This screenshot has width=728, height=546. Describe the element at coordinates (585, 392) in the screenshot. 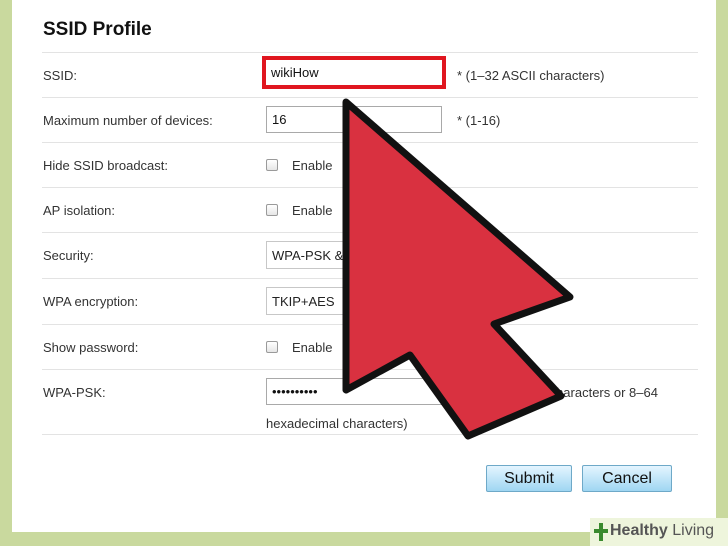

I see `wpa-psk-hint: ASCII characters or 8–64` at that location.